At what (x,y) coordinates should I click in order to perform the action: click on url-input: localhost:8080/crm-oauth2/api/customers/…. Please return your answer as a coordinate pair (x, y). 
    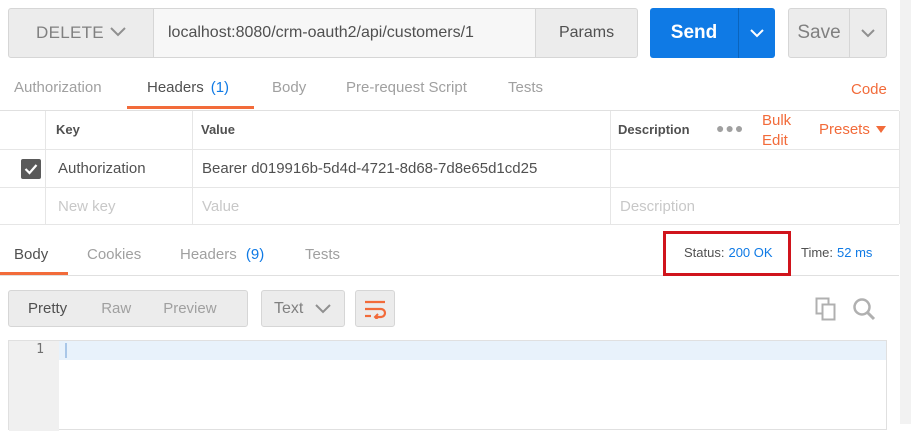
    Looking at the image, I should click on (344, 33).